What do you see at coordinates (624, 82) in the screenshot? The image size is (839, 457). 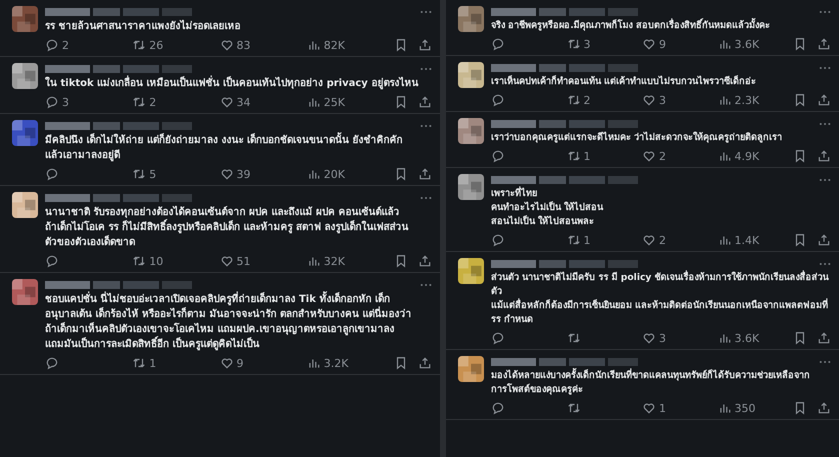 I see `post-text: เราเห็นคปทเค้าก็ทำคอนเท้น แต่เค้าทำแบบไม่รบกวนไพรวาซีเด็กอ่ะ` at bounding box center [624, 82].